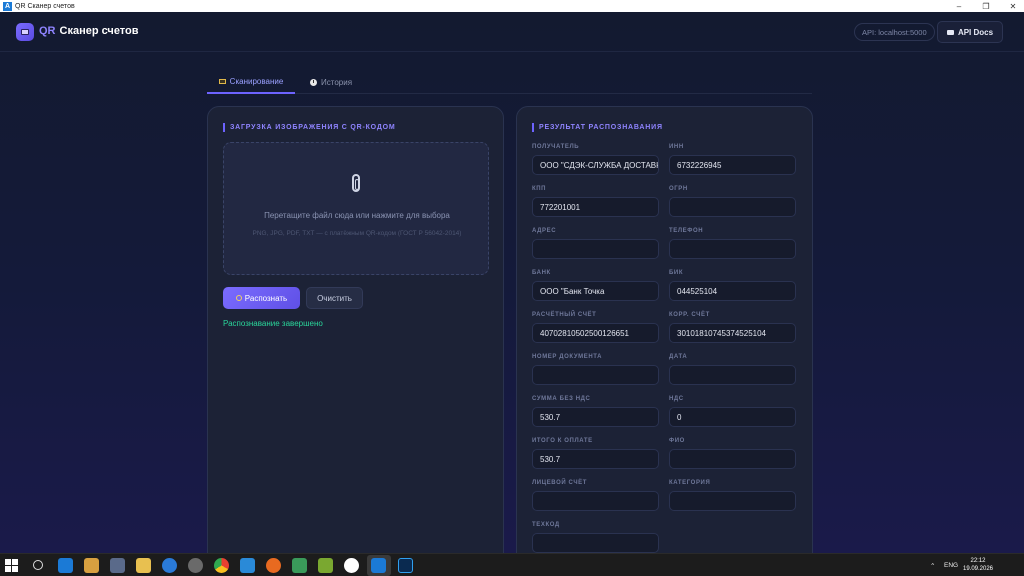  I want to click on tool-icon, so click(91, 565).